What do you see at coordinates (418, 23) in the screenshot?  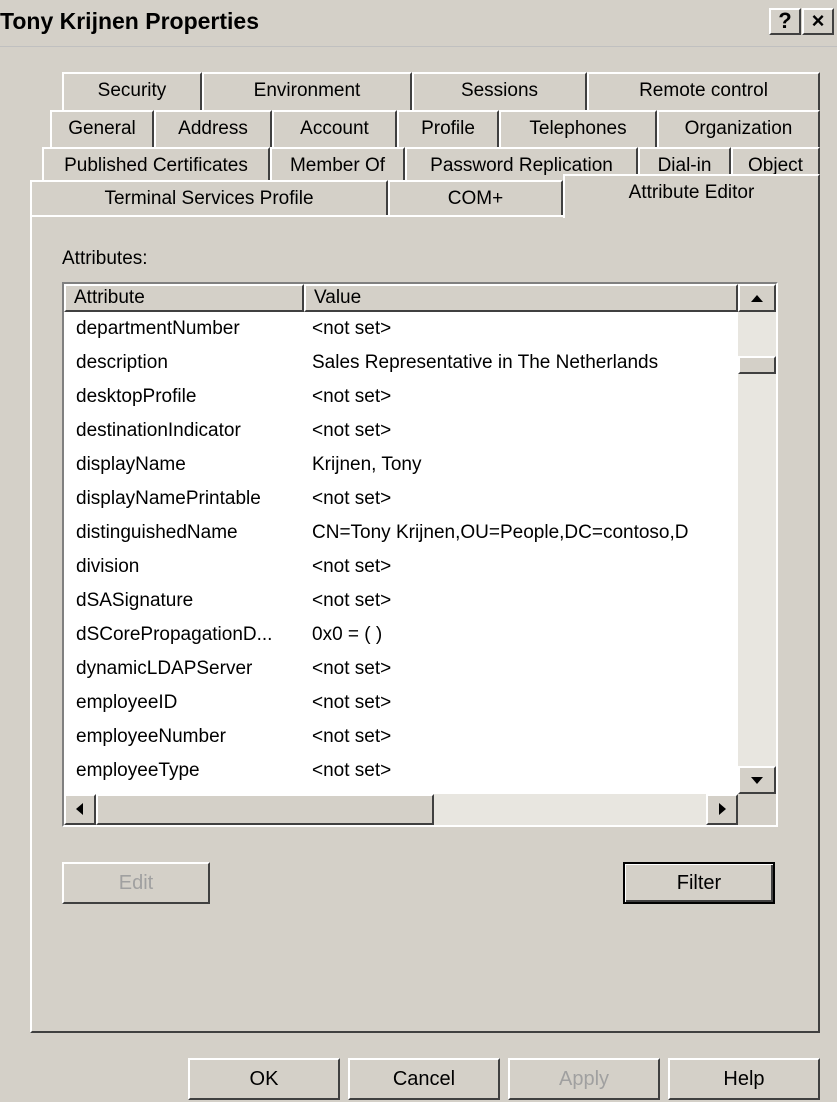 I see `title-bar: Tony Krijnen Properties ? ×` at bounding box center [418, 23].